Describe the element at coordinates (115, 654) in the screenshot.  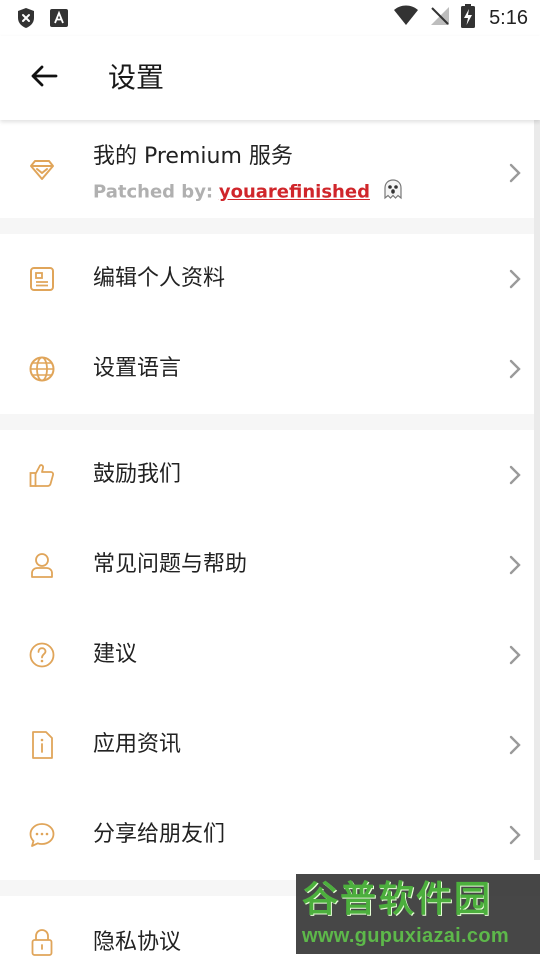
I see `settings-item-label: 建议` at that location.